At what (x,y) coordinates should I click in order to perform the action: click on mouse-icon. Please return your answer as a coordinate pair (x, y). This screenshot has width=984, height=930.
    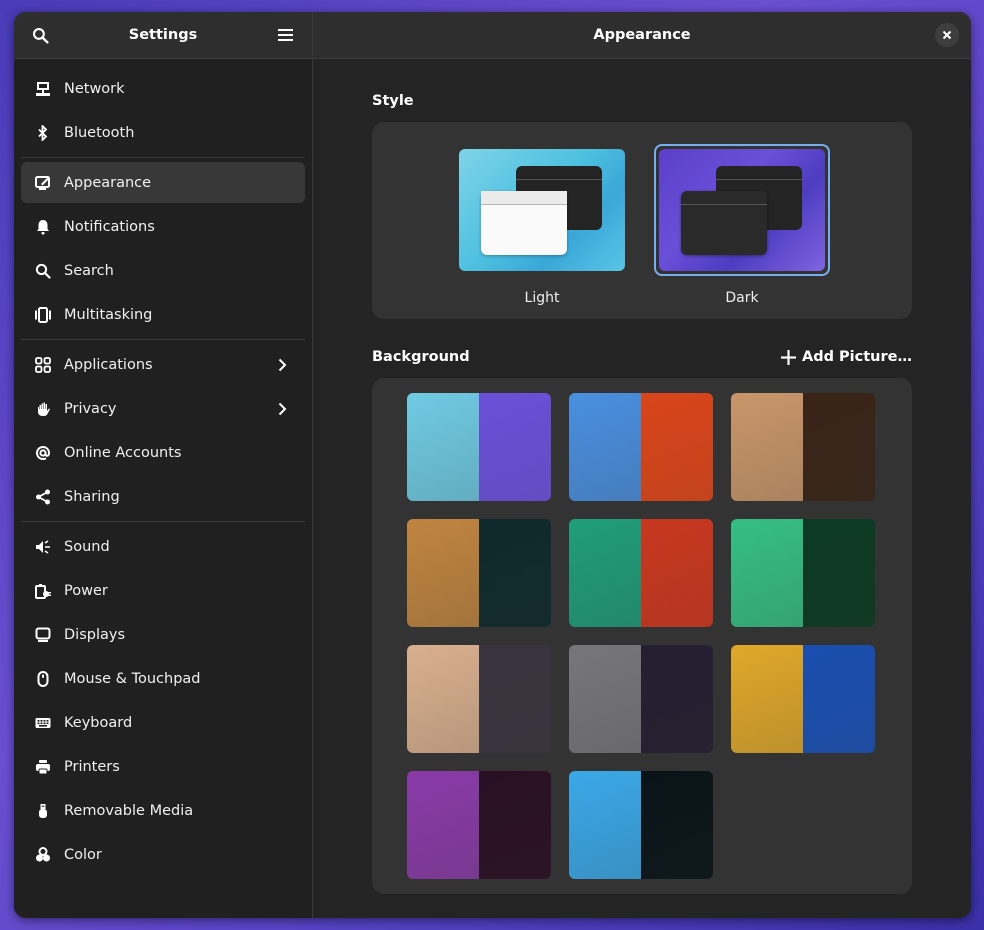
    Looking at the image, I should click on (43, 678).